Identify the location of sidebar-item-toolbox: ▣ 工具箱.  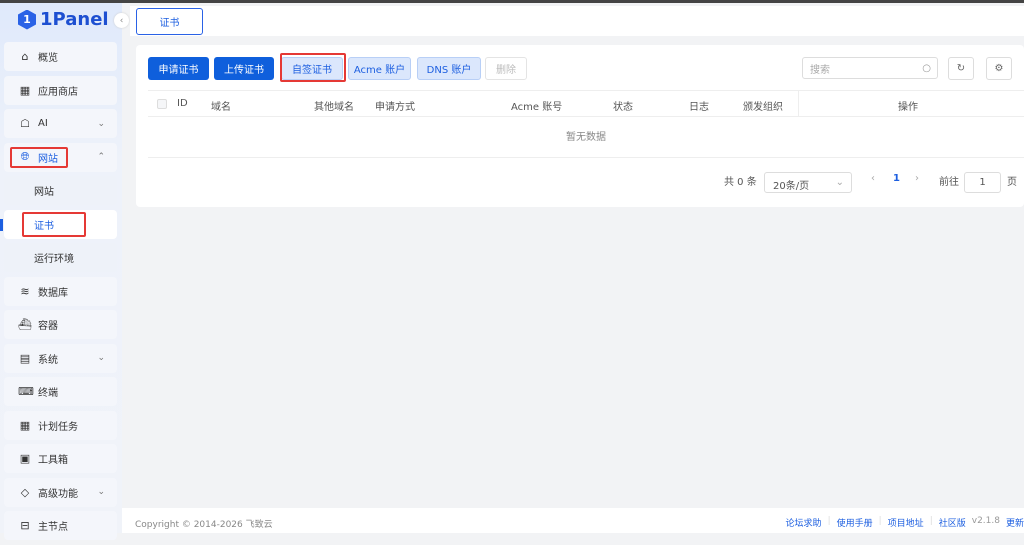
(60, 458).